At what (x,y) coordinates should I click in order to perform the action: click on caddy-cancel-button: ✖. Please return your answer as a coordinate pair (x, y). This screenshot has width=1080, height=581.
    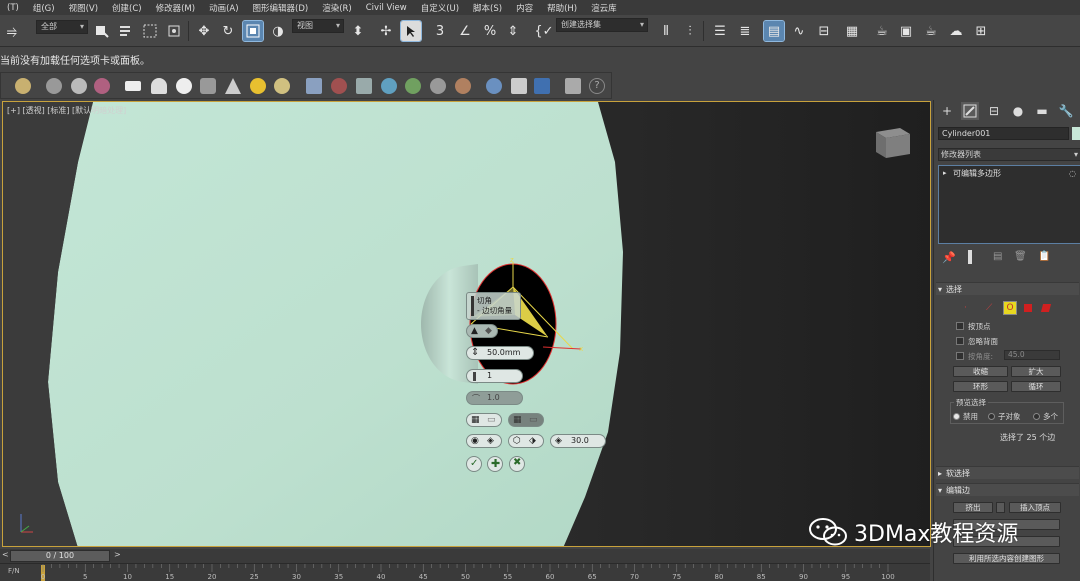
    Looking at the image, I should click on (517, 464).